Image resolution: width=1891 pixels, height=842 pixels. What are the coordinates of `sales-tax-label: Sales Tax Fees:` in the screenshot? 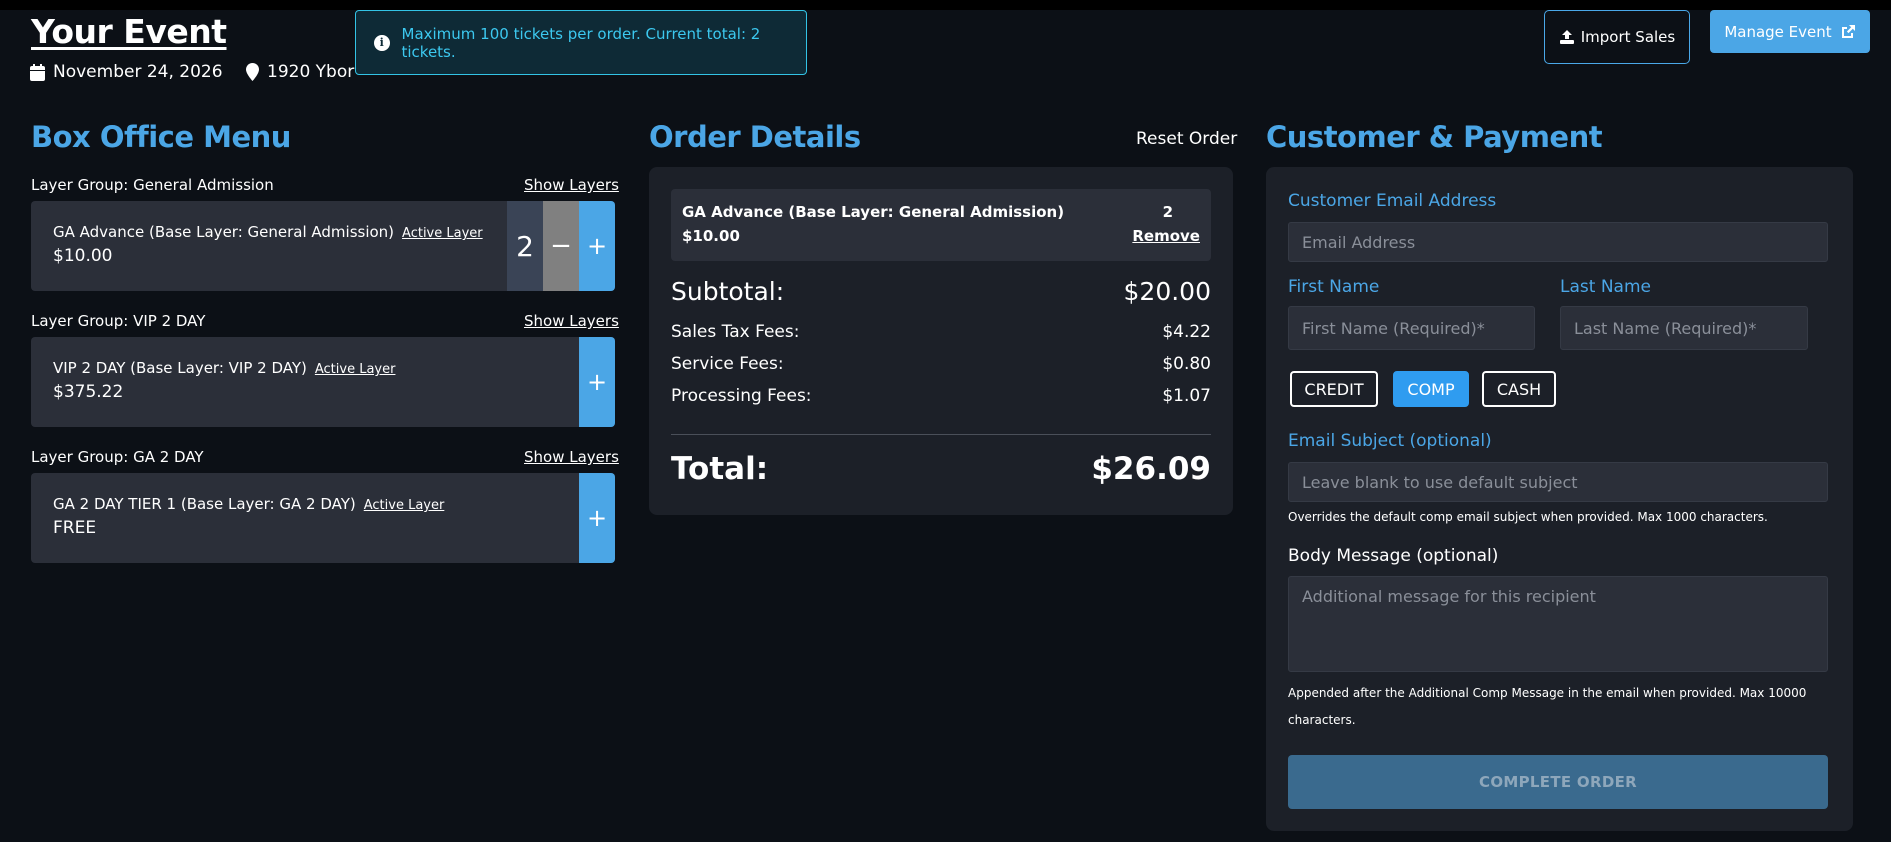 It's located at (735, 332).